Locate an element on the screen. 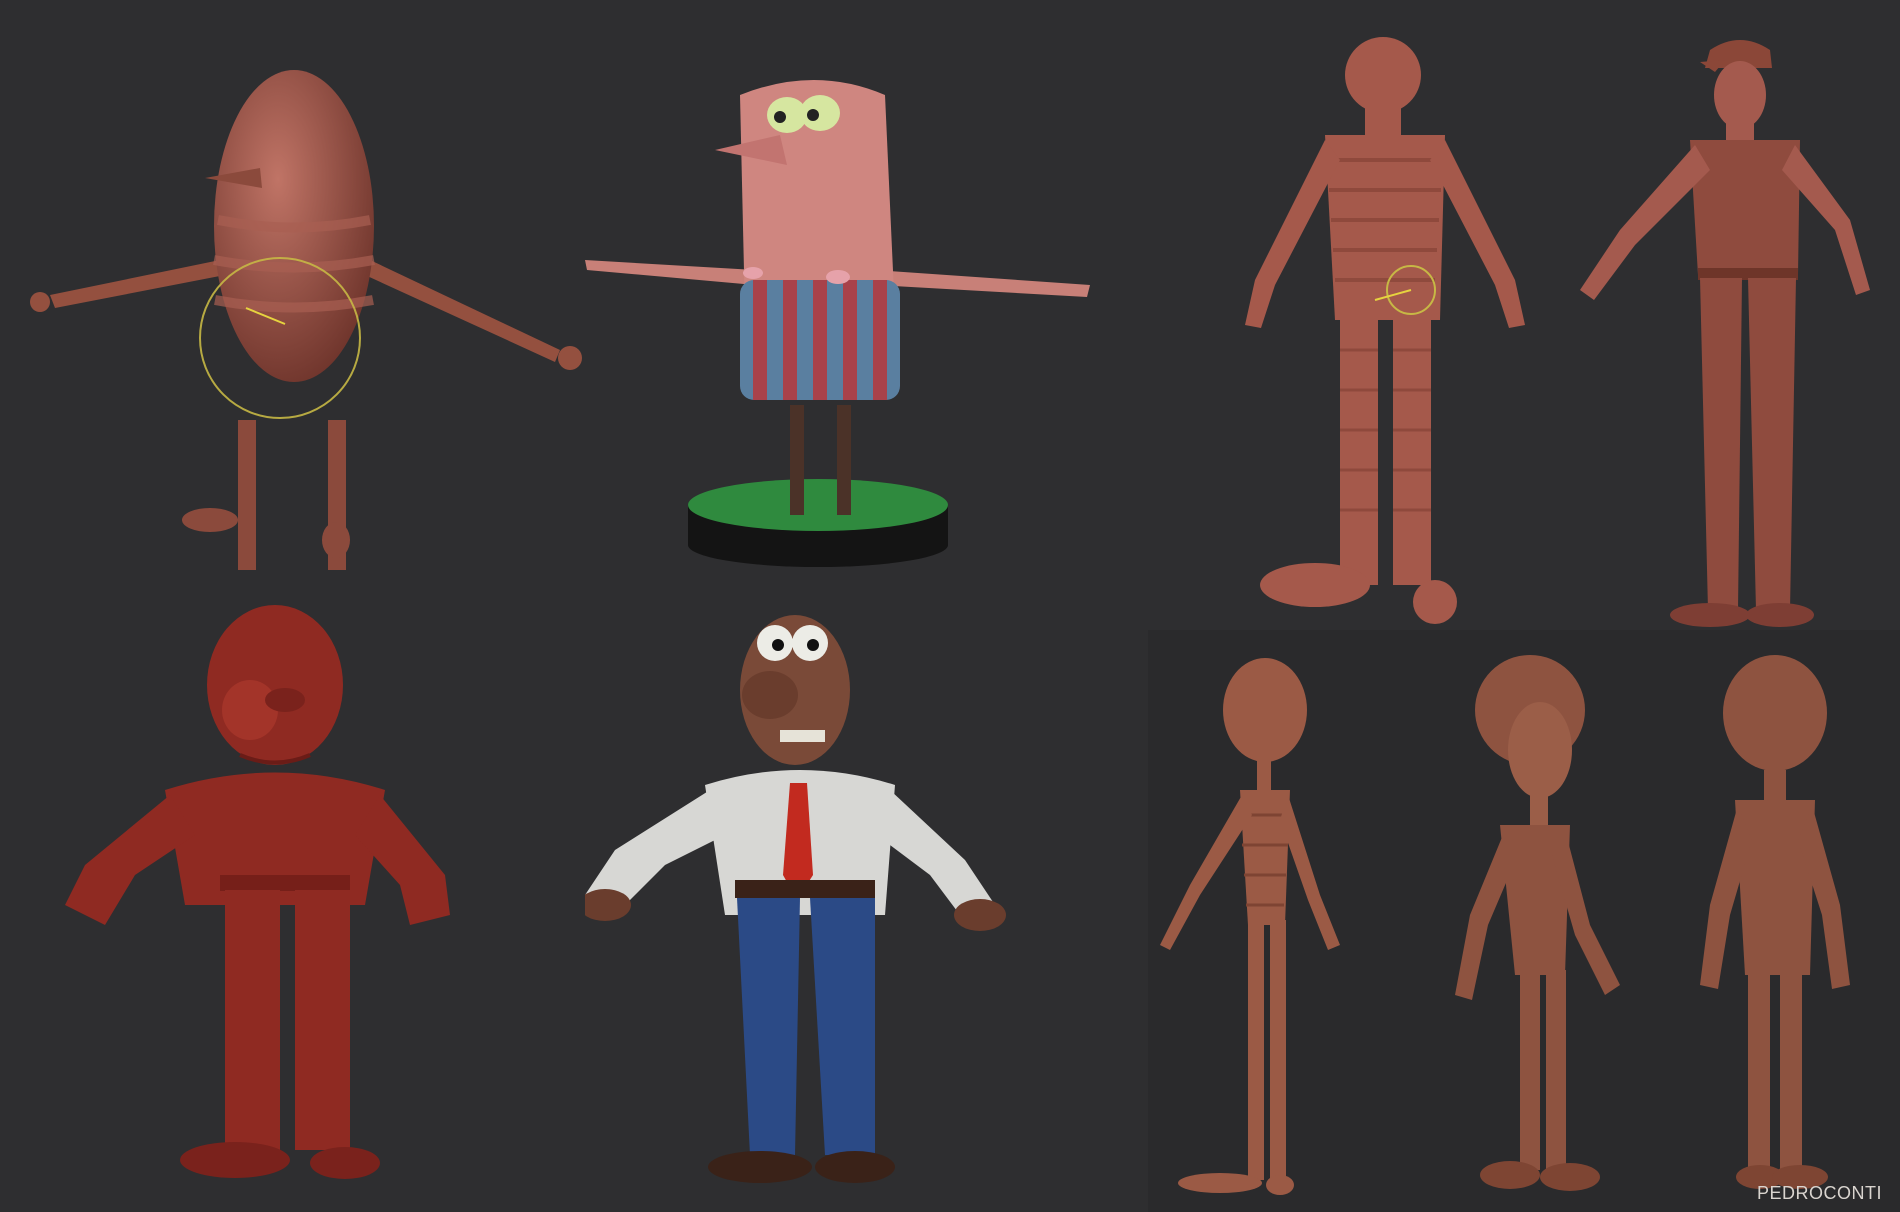 This screenshot has height=1212, width=1900. long-hair-man-back-figure is located at coordinates (1780, 925).